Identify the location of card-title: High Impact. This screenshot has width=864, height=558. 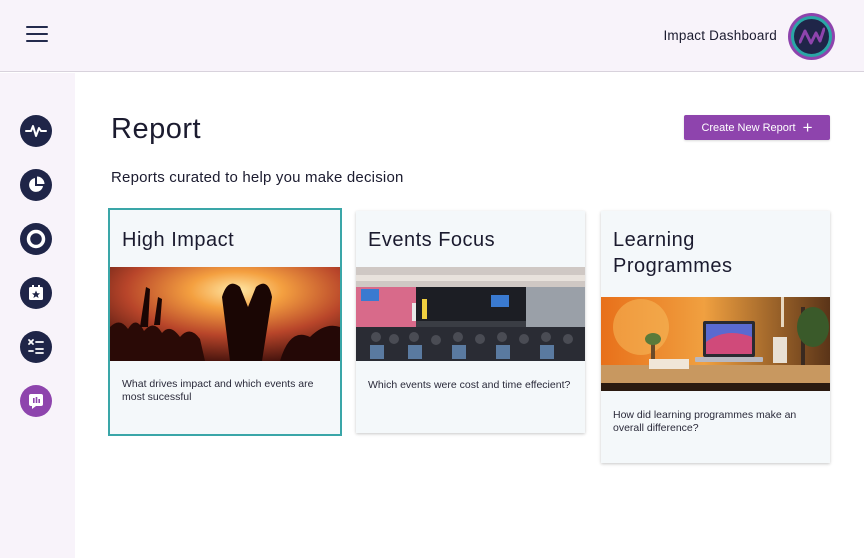
(178, 240).